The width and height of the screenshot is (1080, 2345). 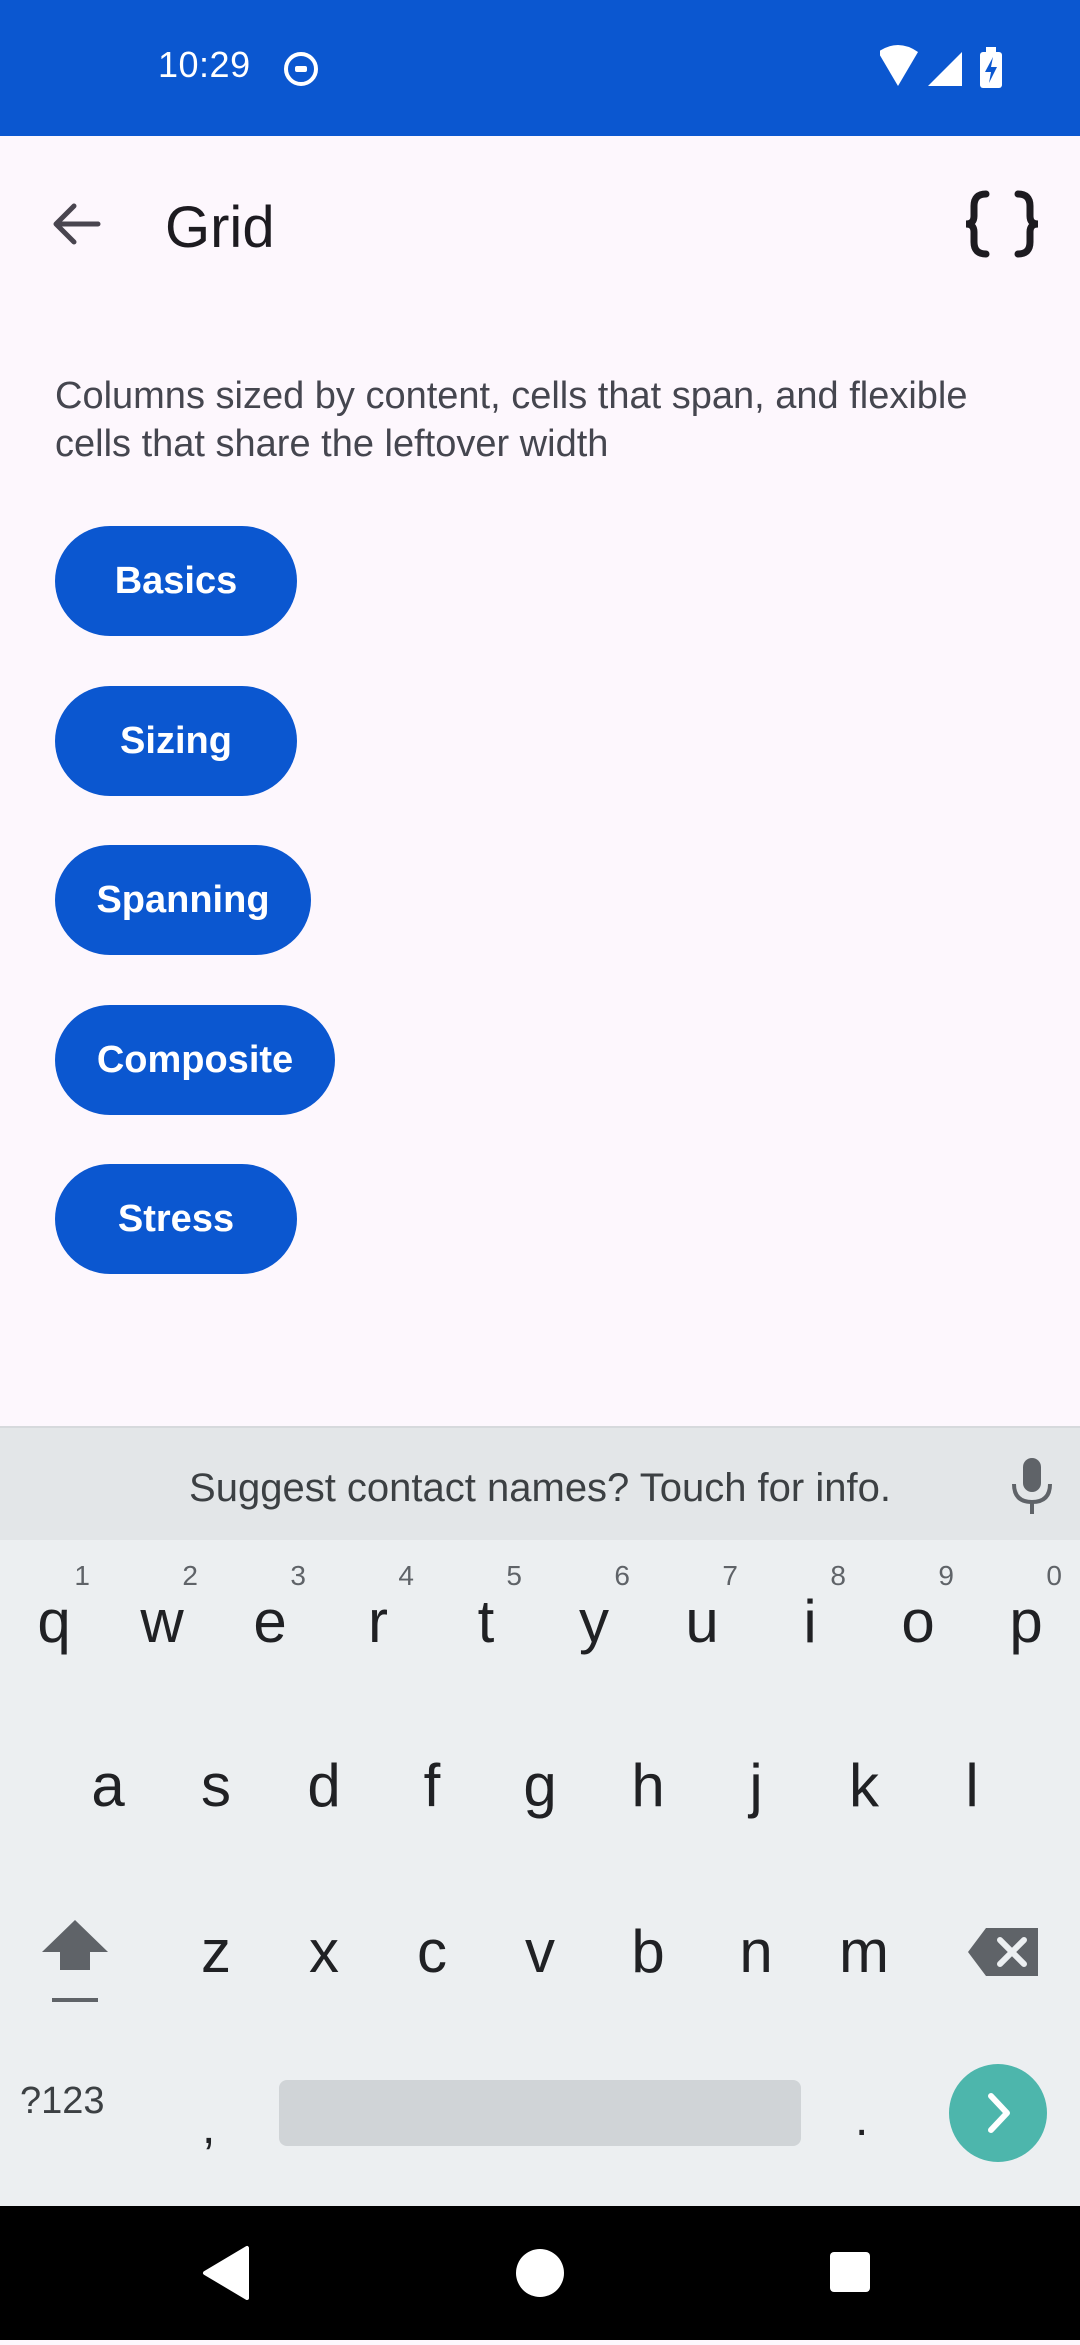 I want to click on nav-home-icon, so click(x=540, y=2273).